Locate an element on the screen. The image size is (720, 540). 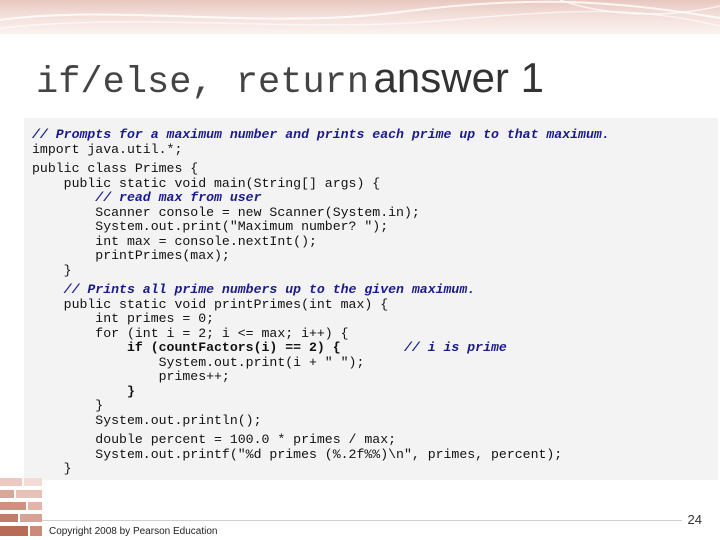
brick-decoration is located at coordinates (21, 507).